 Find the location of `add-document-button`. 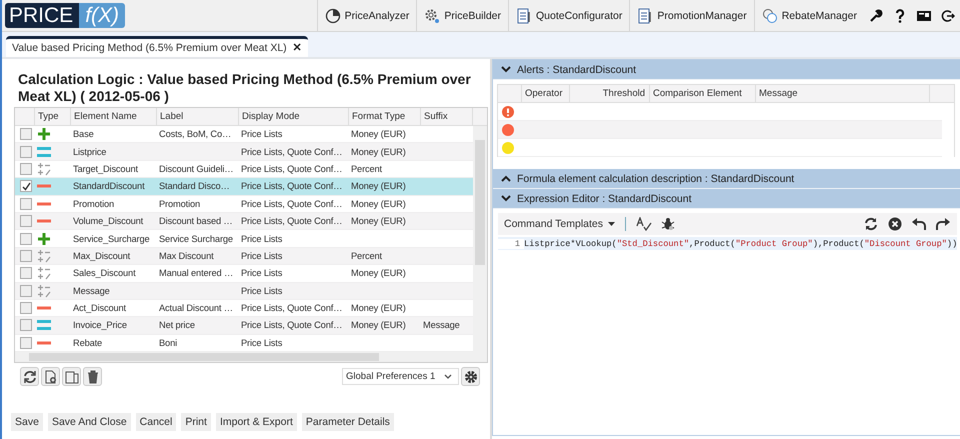

add-document-button is located at coordinates (50, 376).